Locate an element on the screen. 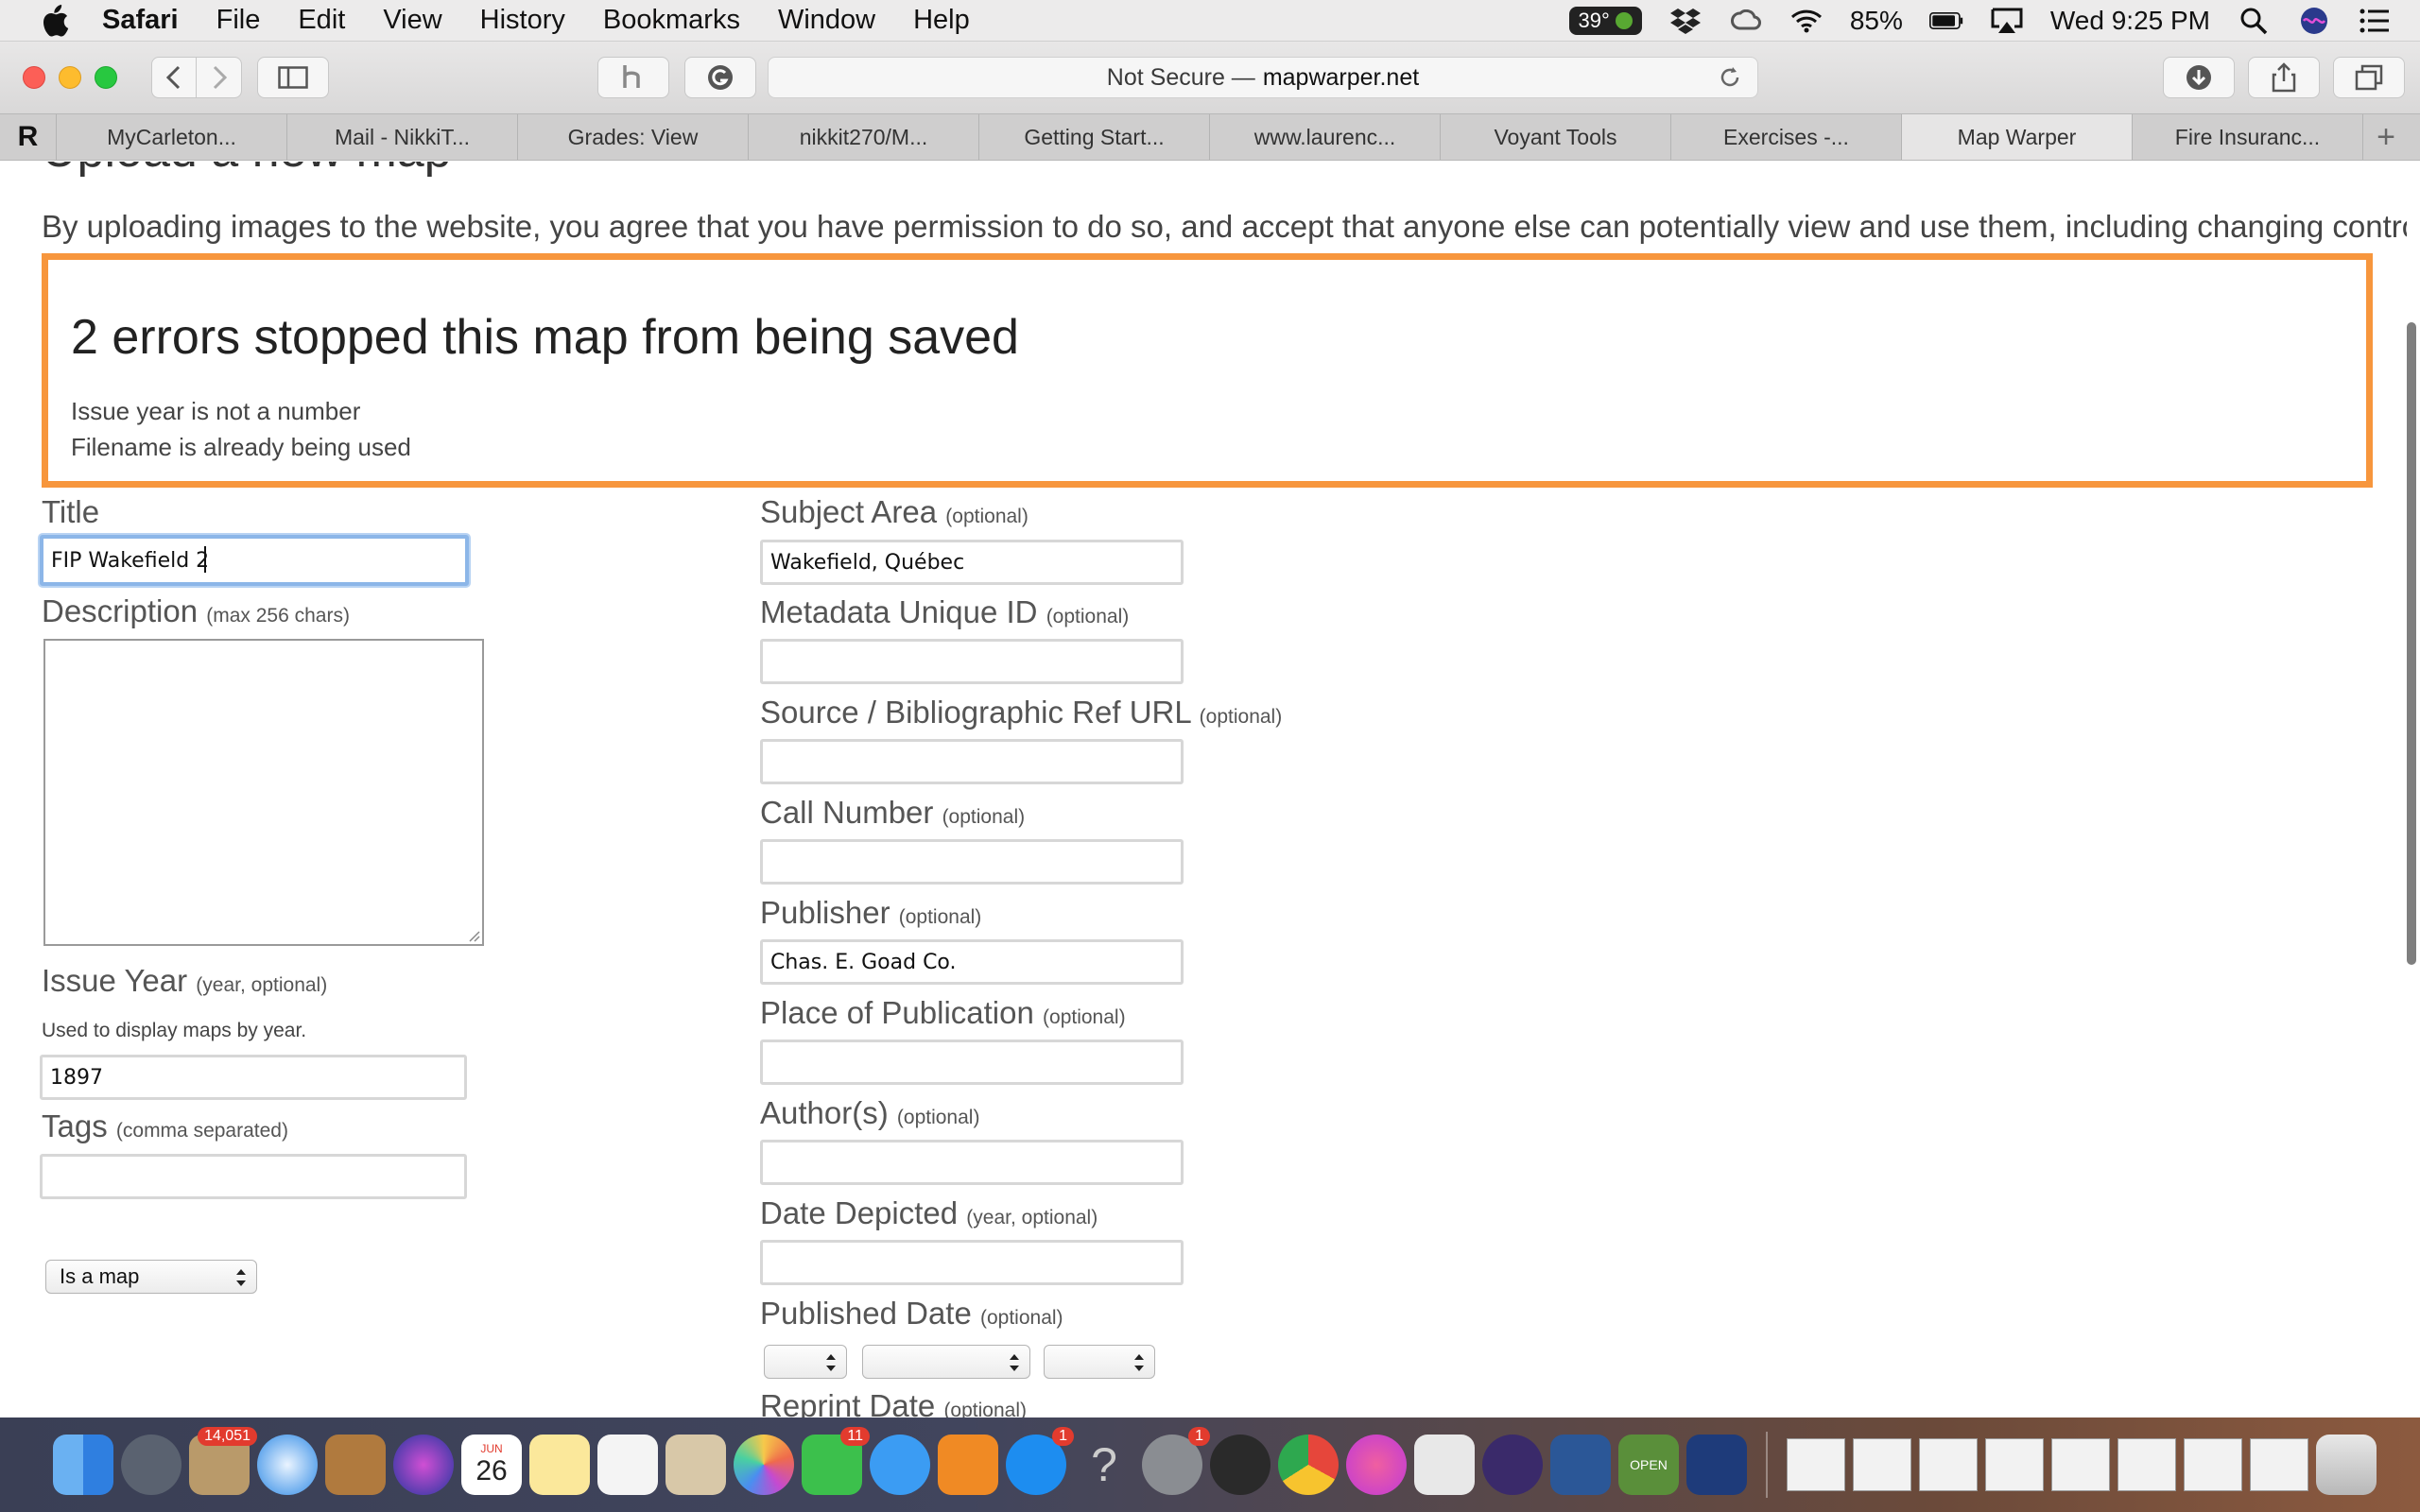  published-date-day-select is located at coordinates (806, 1362).